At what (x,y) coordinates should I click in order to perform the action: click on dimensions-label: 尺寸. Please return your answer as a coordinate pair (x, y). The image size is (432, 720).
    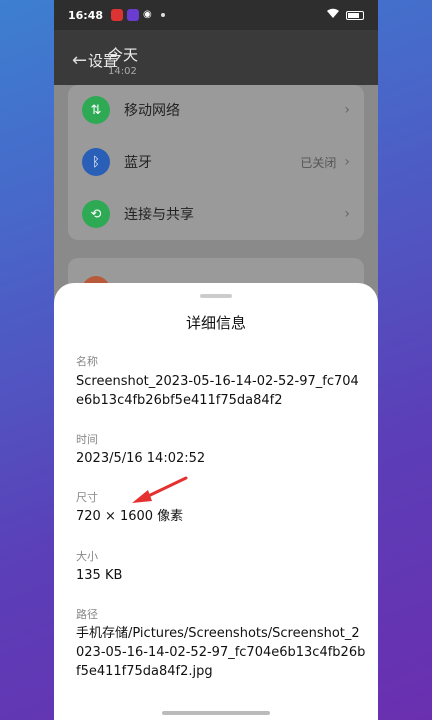
    Looking at the image, I should click on (87, 497).